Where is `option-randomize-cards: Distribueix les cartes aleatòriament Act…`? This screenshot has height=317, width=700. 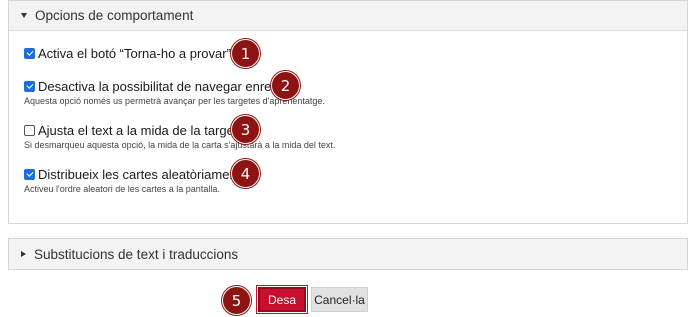
option-randomize-cards: Distribueix les cartes aleatòriament Act… is located at coordinates (132, 180).